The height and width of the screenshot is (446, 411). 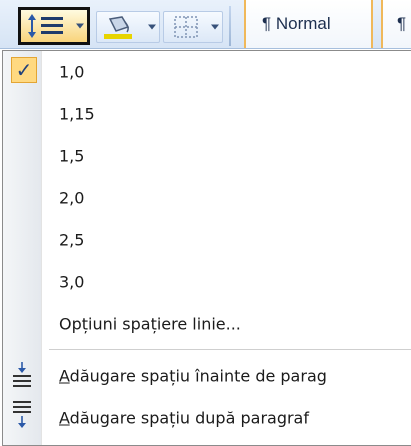 What do you see at coordinates (207, 114) in the screenshot?
I see `menu-item-1-15: 1,15` at bounding box center [207, 114].